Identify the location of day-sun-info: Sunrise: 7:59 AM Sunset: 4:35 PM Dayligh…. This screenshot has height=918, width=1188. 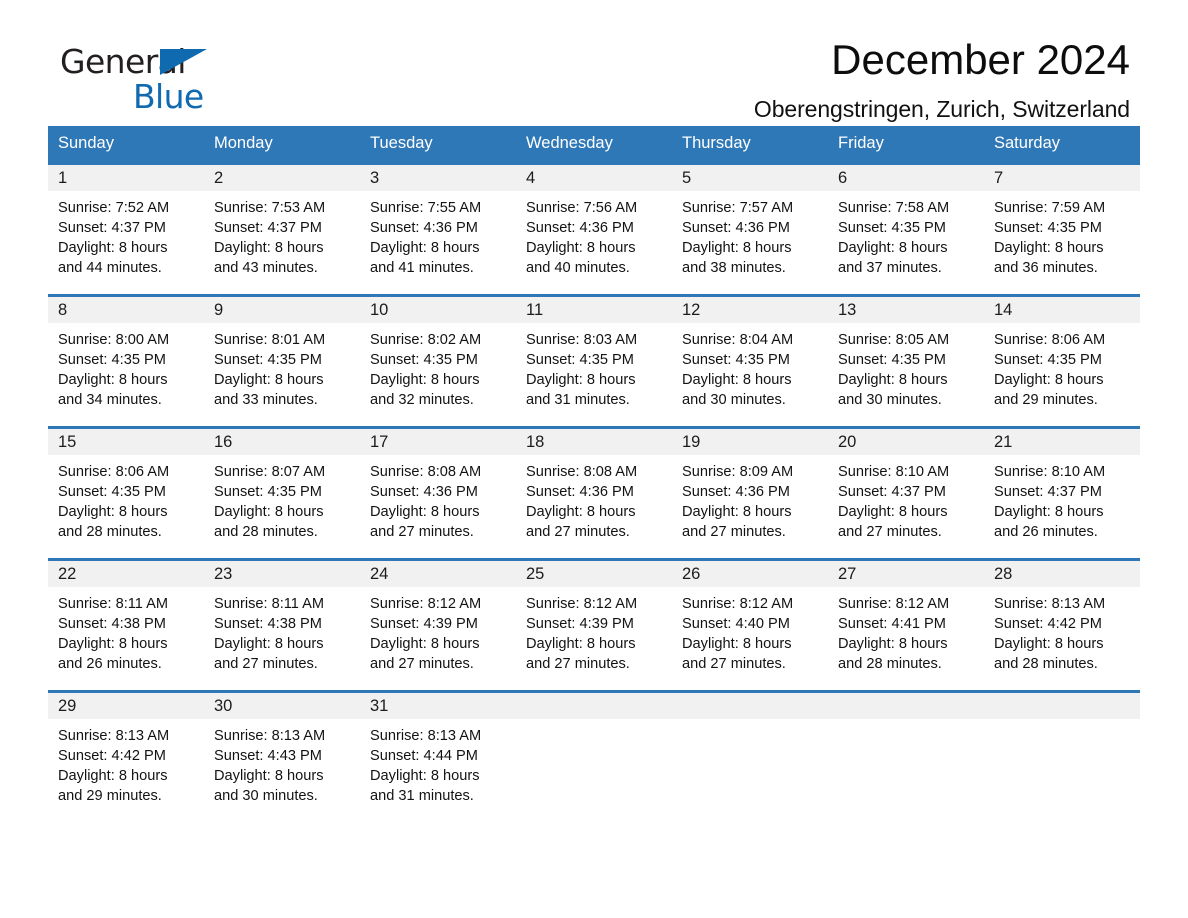
(1050, 238).